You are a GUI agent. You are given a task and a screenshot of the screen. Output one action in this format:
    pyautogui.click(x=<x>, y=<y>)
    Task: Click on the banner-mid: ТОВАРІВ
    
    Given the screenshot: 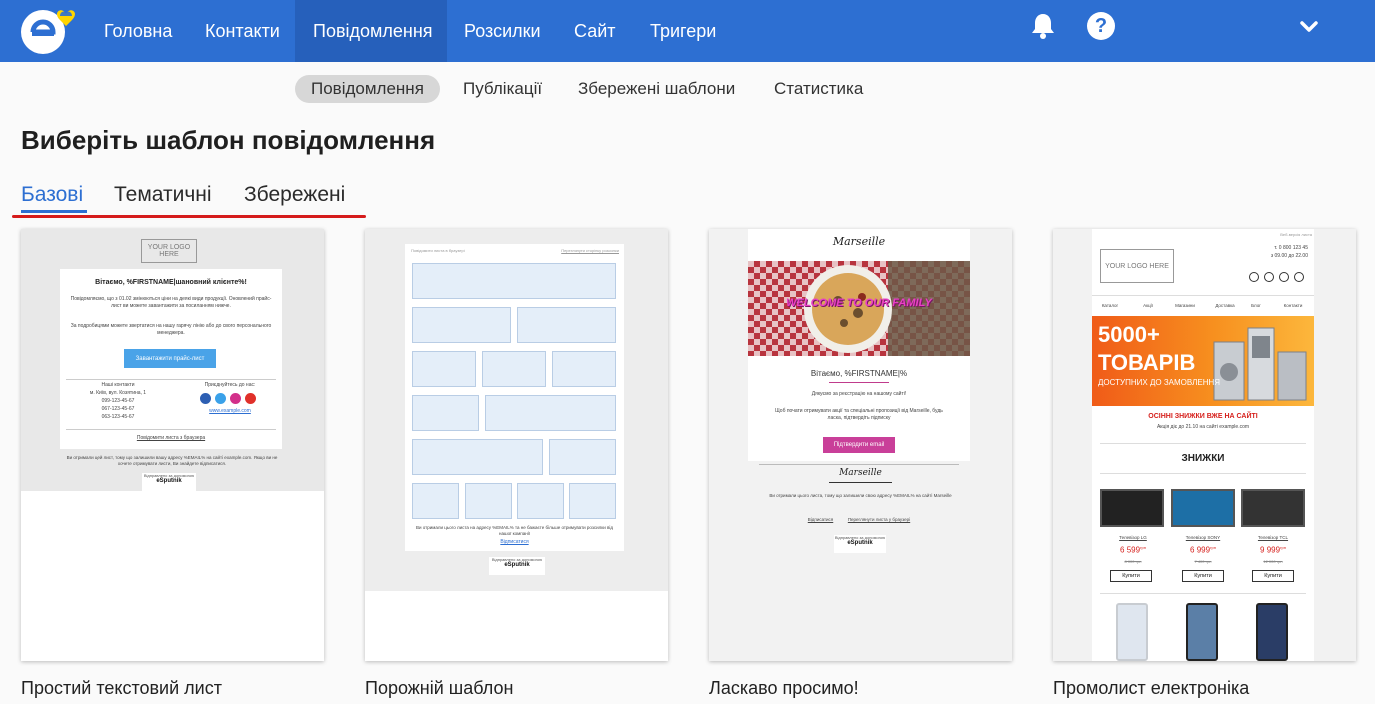 What is the action you would take?
    pyautogui.click(x=1147, y=362)
    